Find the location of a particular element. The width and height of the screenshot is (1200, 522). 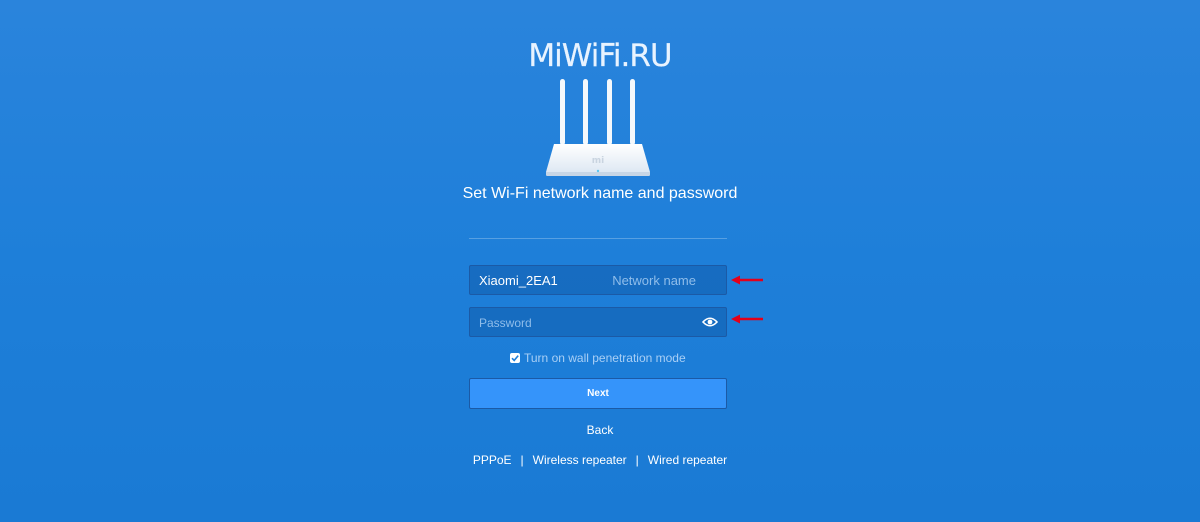

network-name-input: Xiaomi_2EA1 Network name is located at coordinates (598, 280).